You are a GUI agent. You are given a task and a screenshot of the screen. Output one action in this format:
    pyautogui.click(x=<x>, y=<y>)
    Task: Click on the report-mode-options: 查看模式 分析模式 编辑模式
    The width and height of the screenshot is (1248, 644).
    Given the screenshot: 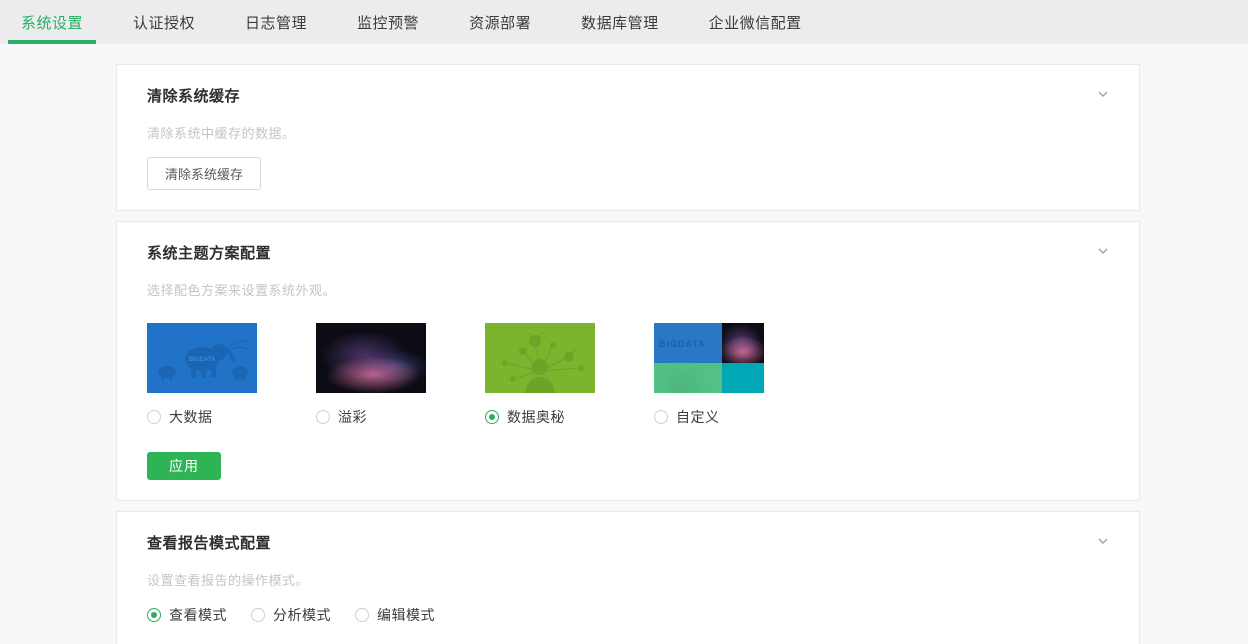 What is the action you would take?
    pyautogui.click(x=628, y=615)
    